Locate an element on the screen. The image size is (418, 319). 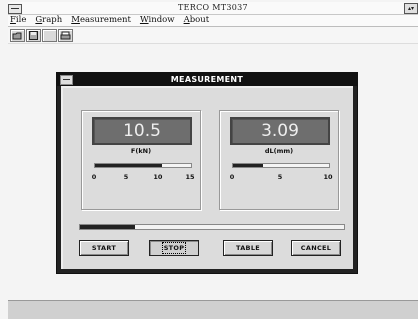
print-icon is located at coordinates (65, 35).